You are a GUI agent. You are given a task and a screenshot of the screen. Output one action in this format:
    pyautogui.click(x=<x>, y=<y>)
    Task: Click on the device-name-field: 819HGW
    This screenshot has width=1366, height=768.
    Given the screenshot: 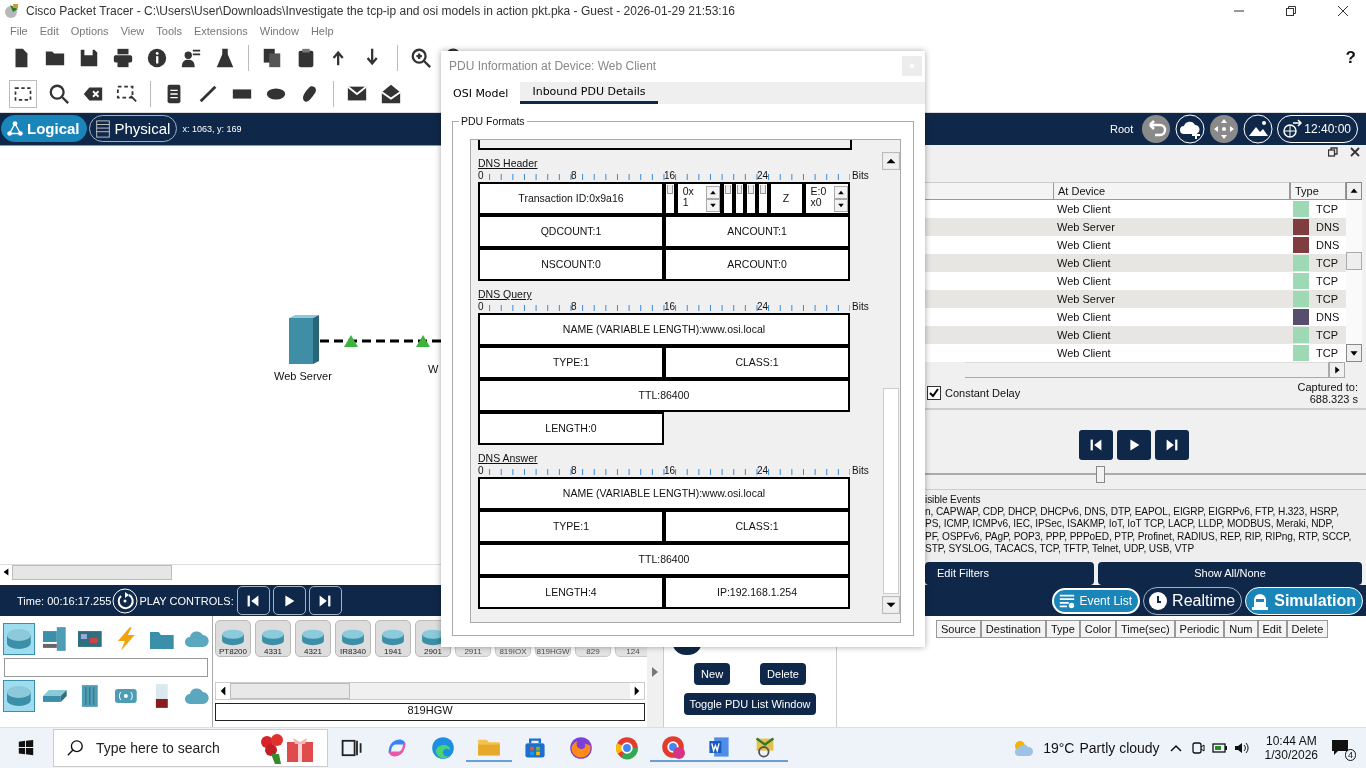 What is the action you would take?
    pyautogui.click(x=430, y=712)
    